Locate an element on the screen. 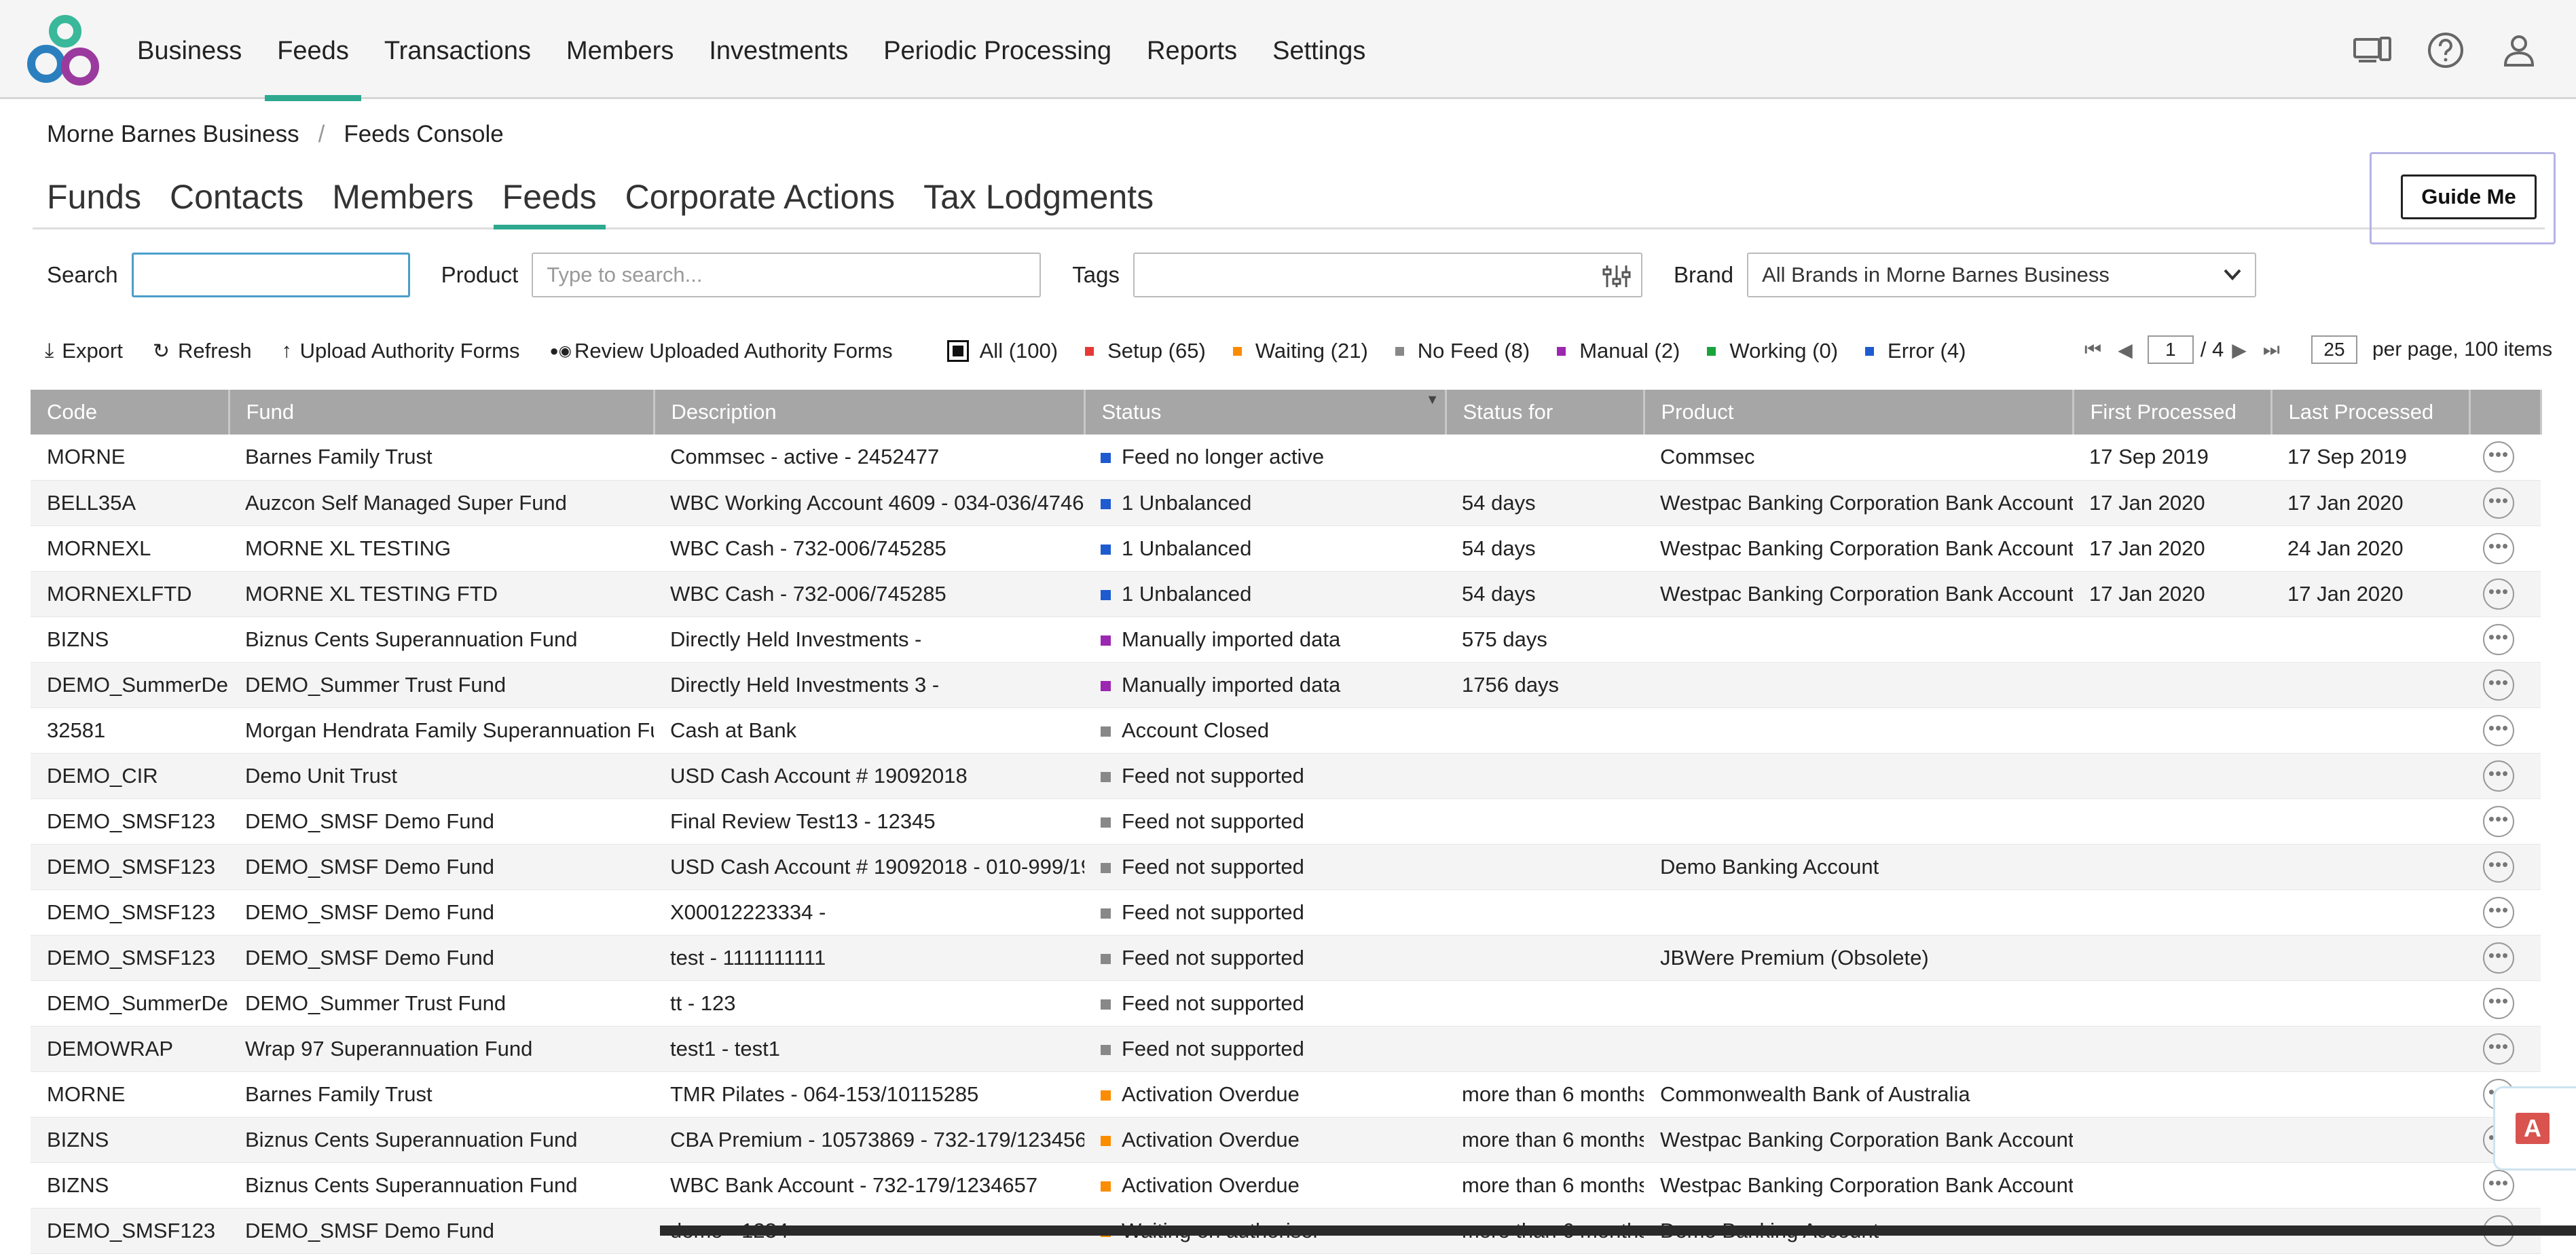 The image size is (2576, 1254). cell-last is located at coordinates (2370, 1049).